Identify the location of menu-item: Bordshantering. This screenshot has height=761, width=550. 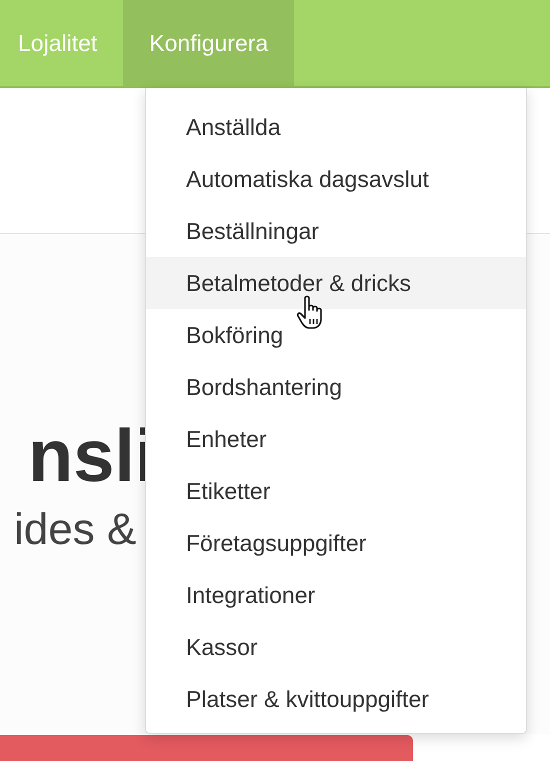
(336, 387).